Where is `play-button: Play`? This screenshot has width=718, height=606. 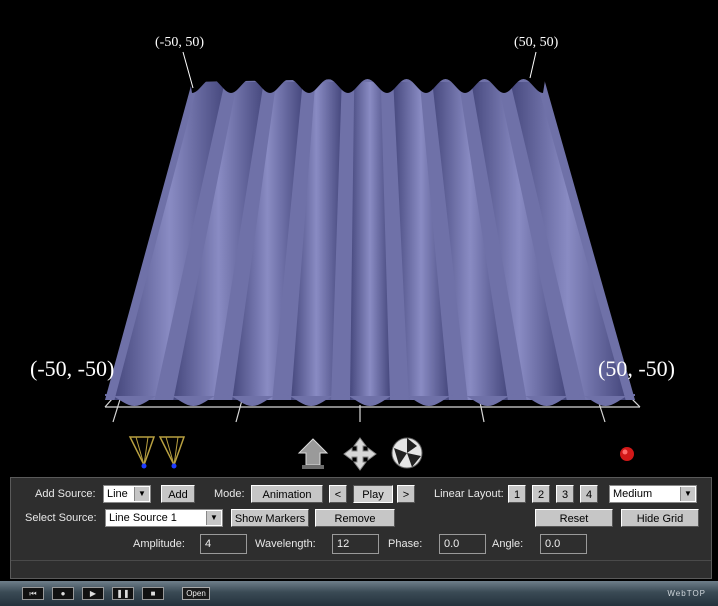
play-button: Play is located at coordinates (373, 494).